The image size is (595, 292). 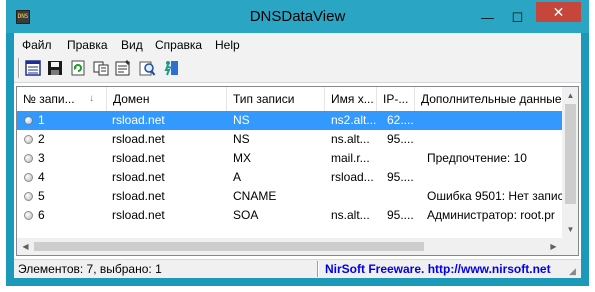 I want to click on horizontal-scroll-thumb, so click(x=229, y=246).